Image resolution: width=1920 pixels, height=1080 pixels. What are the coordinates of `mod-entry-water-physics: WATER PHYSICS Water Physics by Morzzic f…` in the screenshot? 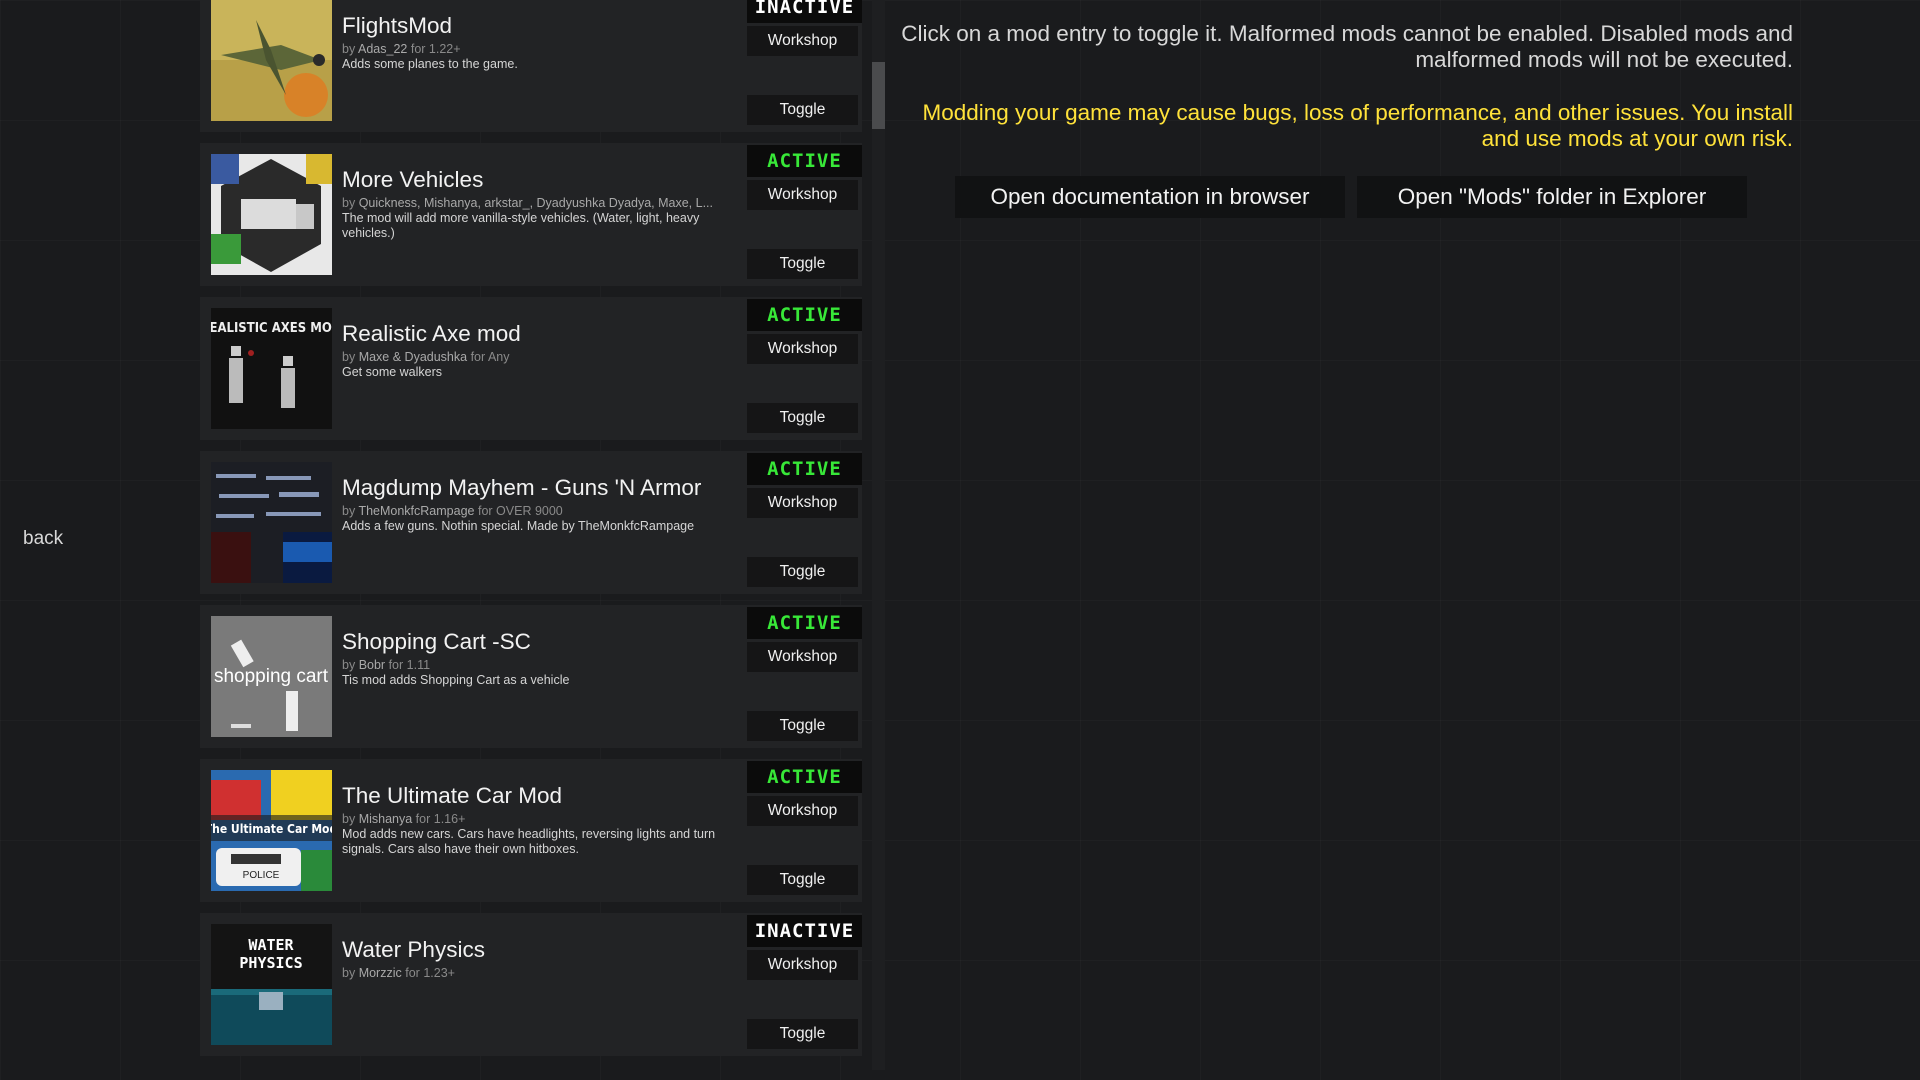 It's located at (531, 984).